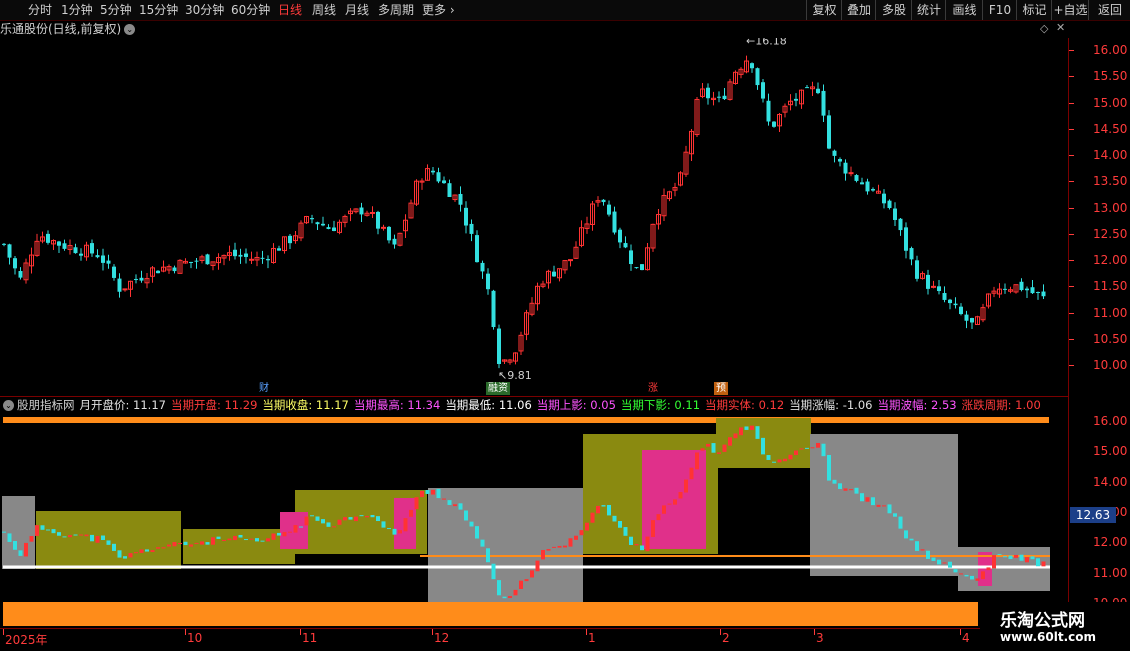  I want to click on period-10: 更多 ›, so click(438, 10).